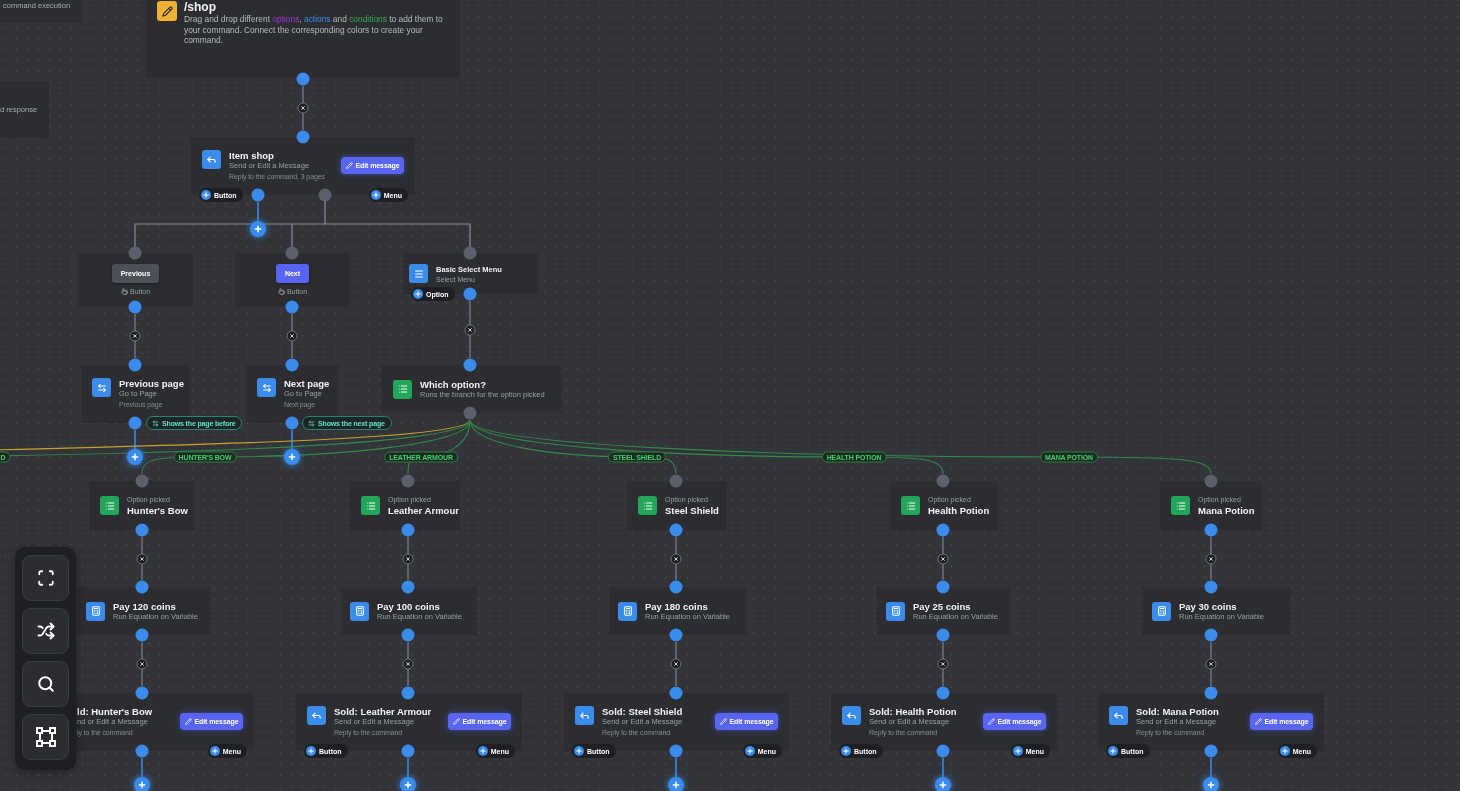  I want to click on shuffle-button, so click(45, 631).